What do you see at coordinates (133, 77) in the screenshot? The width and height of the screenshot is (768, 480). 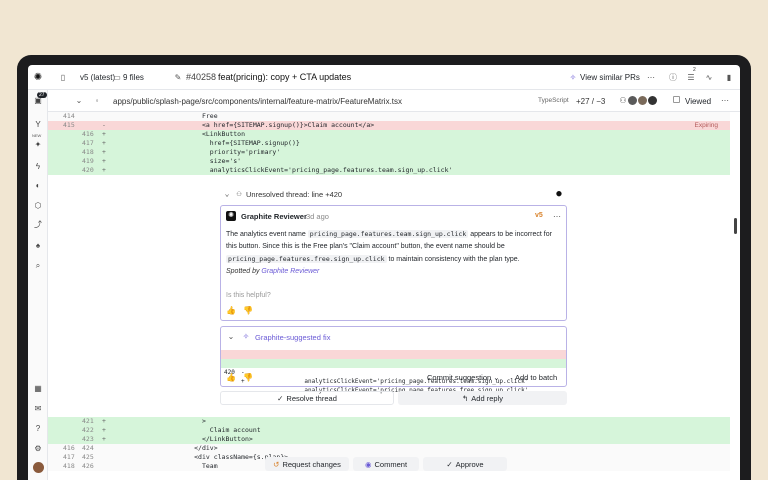 I see `files-count: 9 files` at bounding box center [133, 77].